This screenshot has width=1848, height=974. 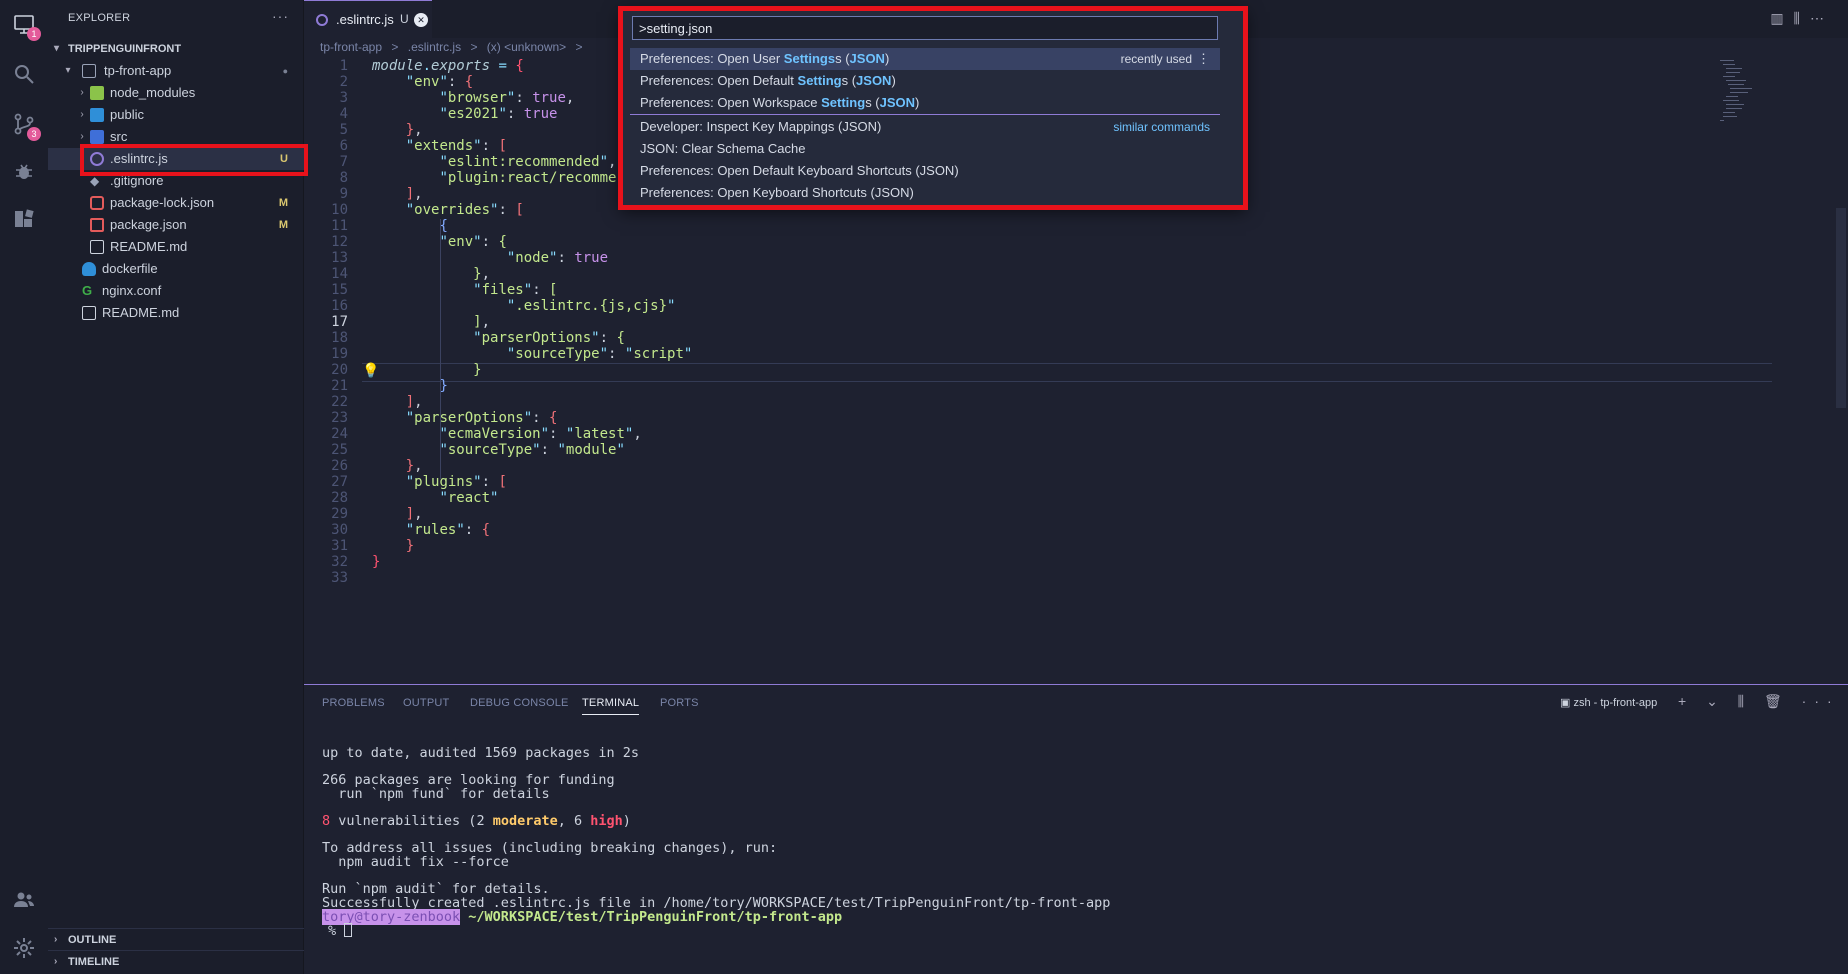 I want to click on tree-file-package-lock: package-lock.json M, so click(x=176, y=203).